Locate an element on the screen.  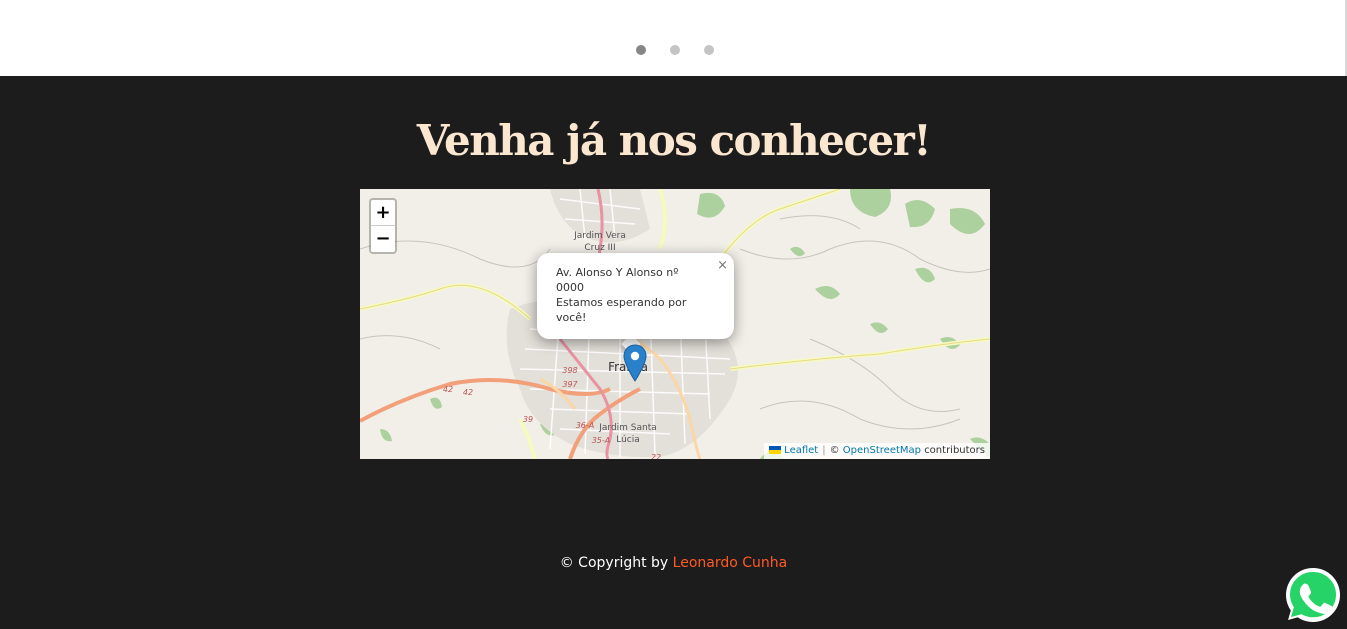
map-attribution: Leaflet | © OpenStreetMap contributors is located at coordinates (877, 451).